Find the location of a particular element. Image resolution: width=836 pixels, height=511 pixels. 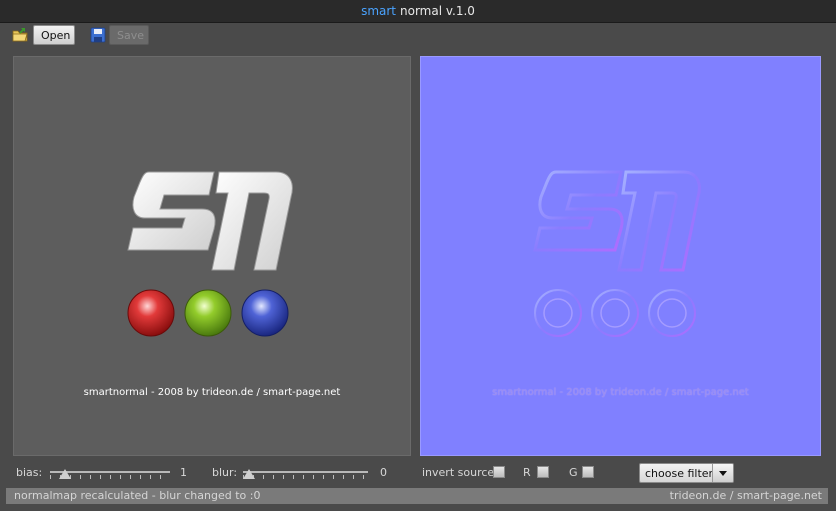

title-bar: smart normal v.1.0 is located at coordinates (418, 11).